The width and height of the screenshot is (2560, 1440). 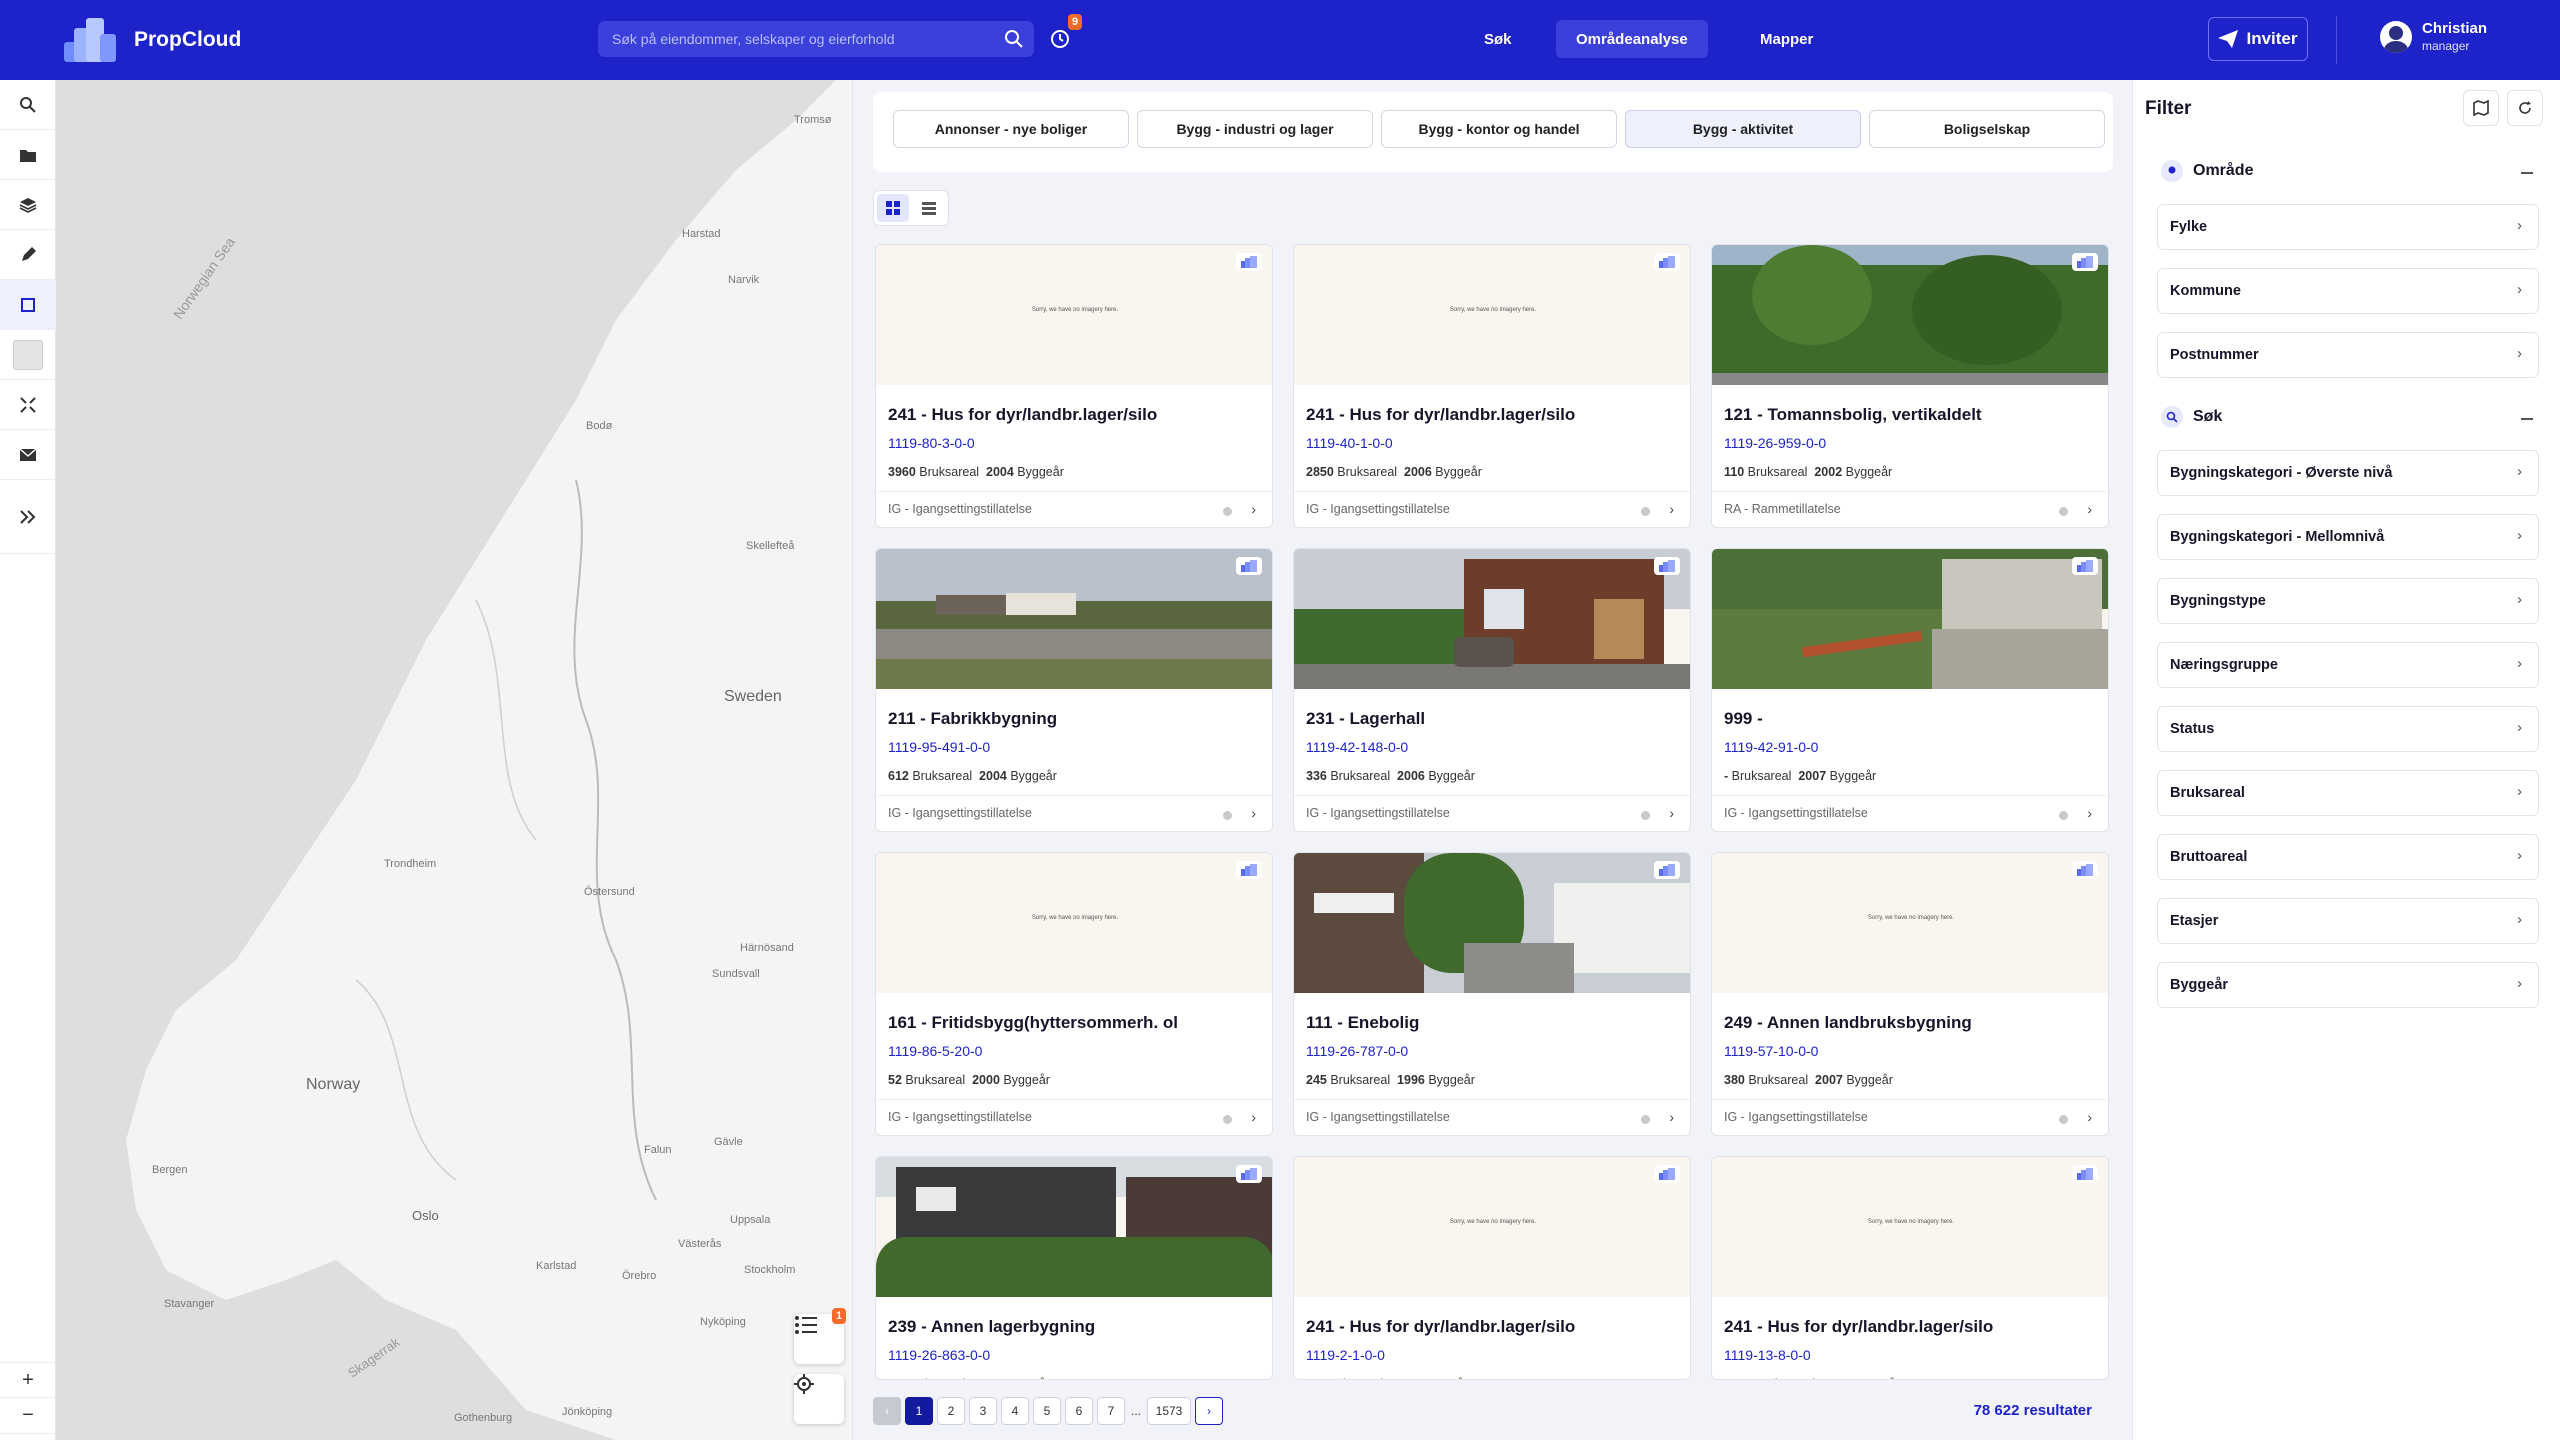 I want to click on page-button: 7, so click(x=1111, y=1411).